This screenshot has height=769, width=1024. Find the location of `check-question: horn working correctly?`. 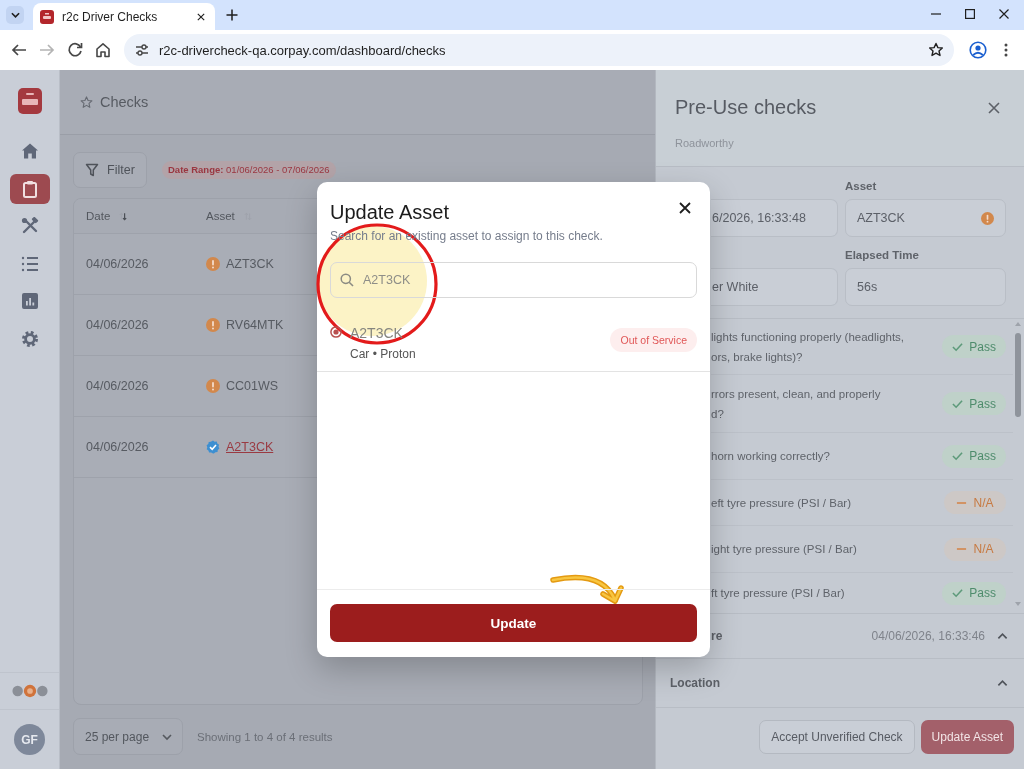

check-question: horn working correctly? is located at coordinates (771, 456).